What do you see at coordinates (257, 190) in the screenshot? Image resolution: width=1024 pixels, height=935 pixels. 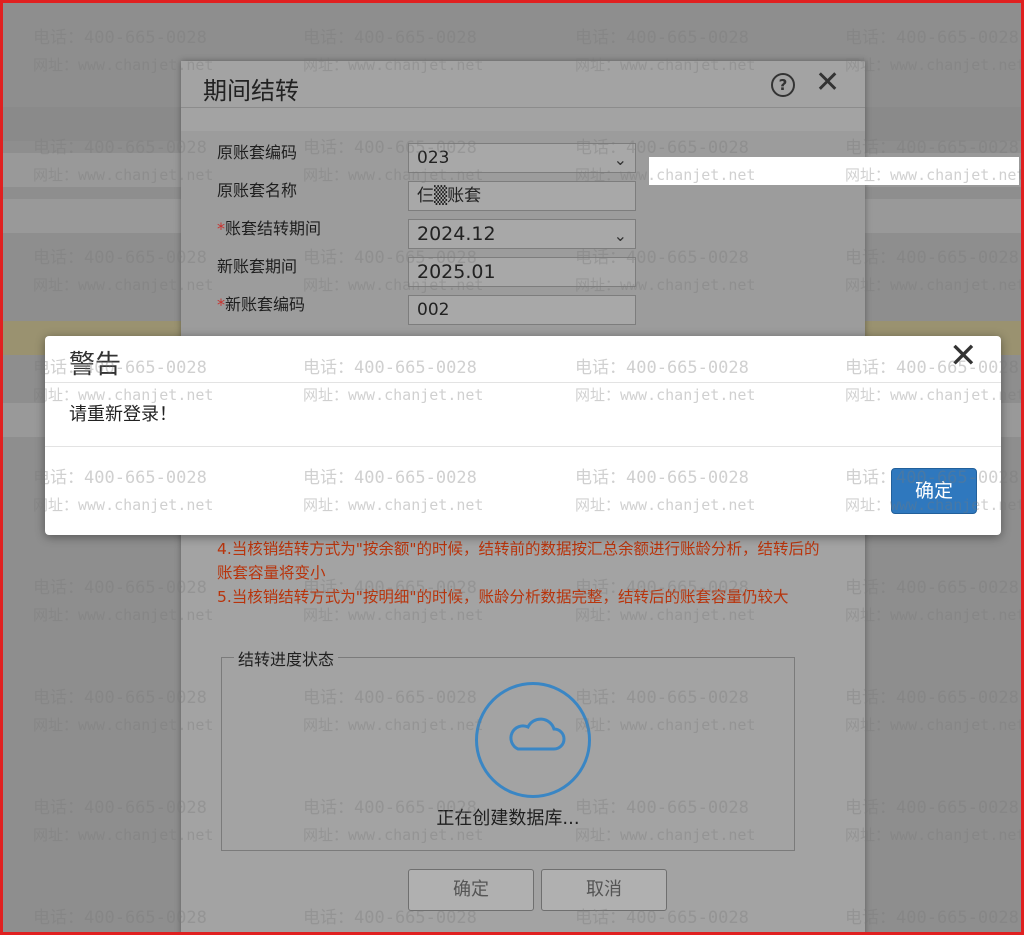 I see `original-name-label: 原账套名称` at bounding box center [257, 190].